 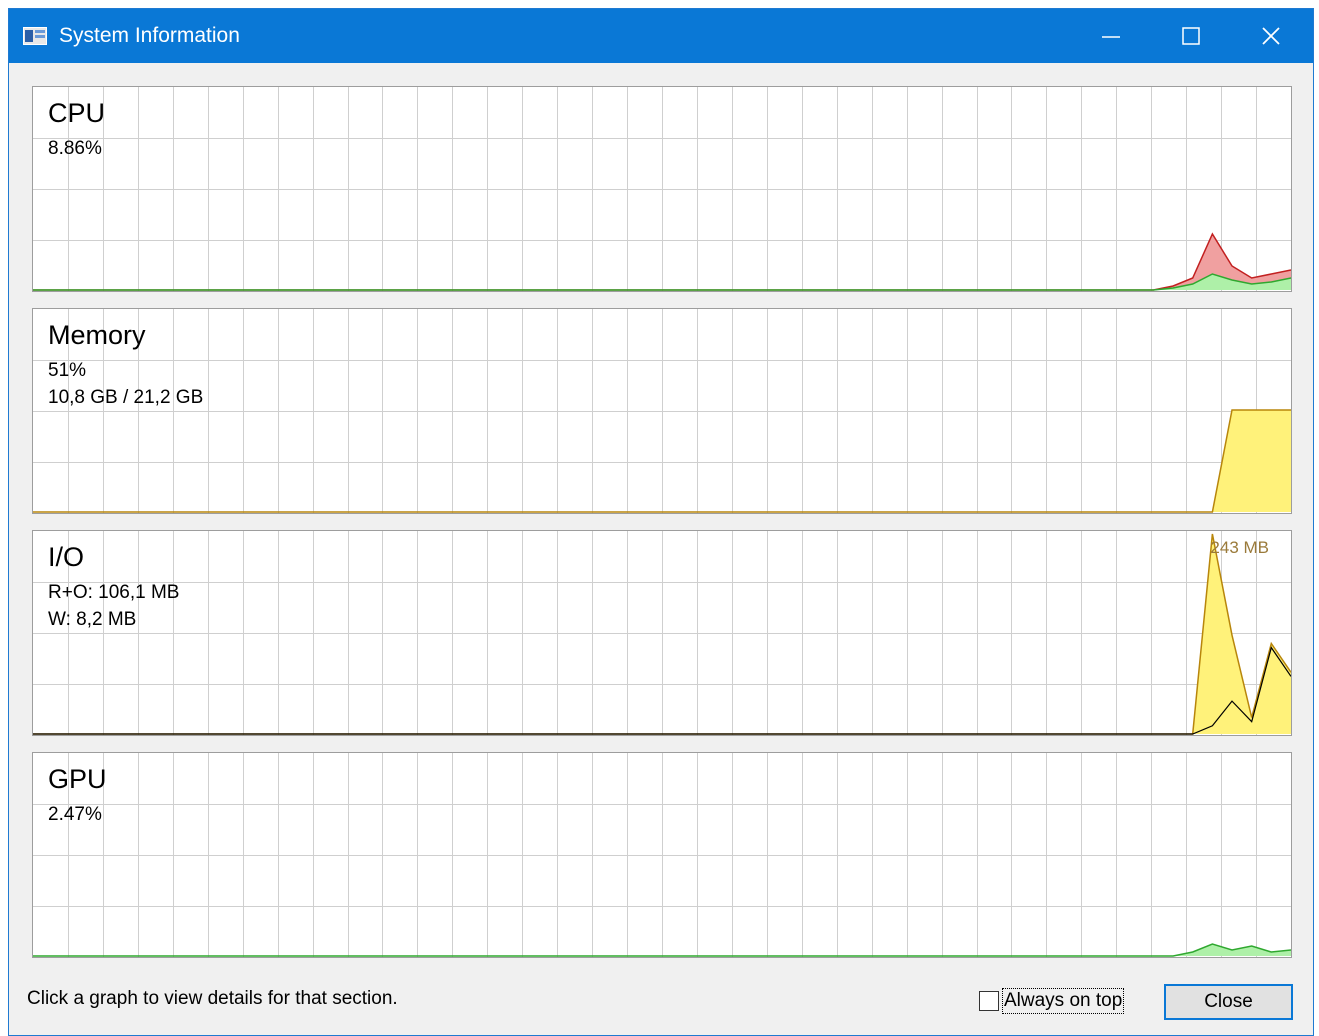 What do you see at coordinates (77, 113) in the screenshot?
I see `cpu-title: CPU` at bounding box center [77, 113].